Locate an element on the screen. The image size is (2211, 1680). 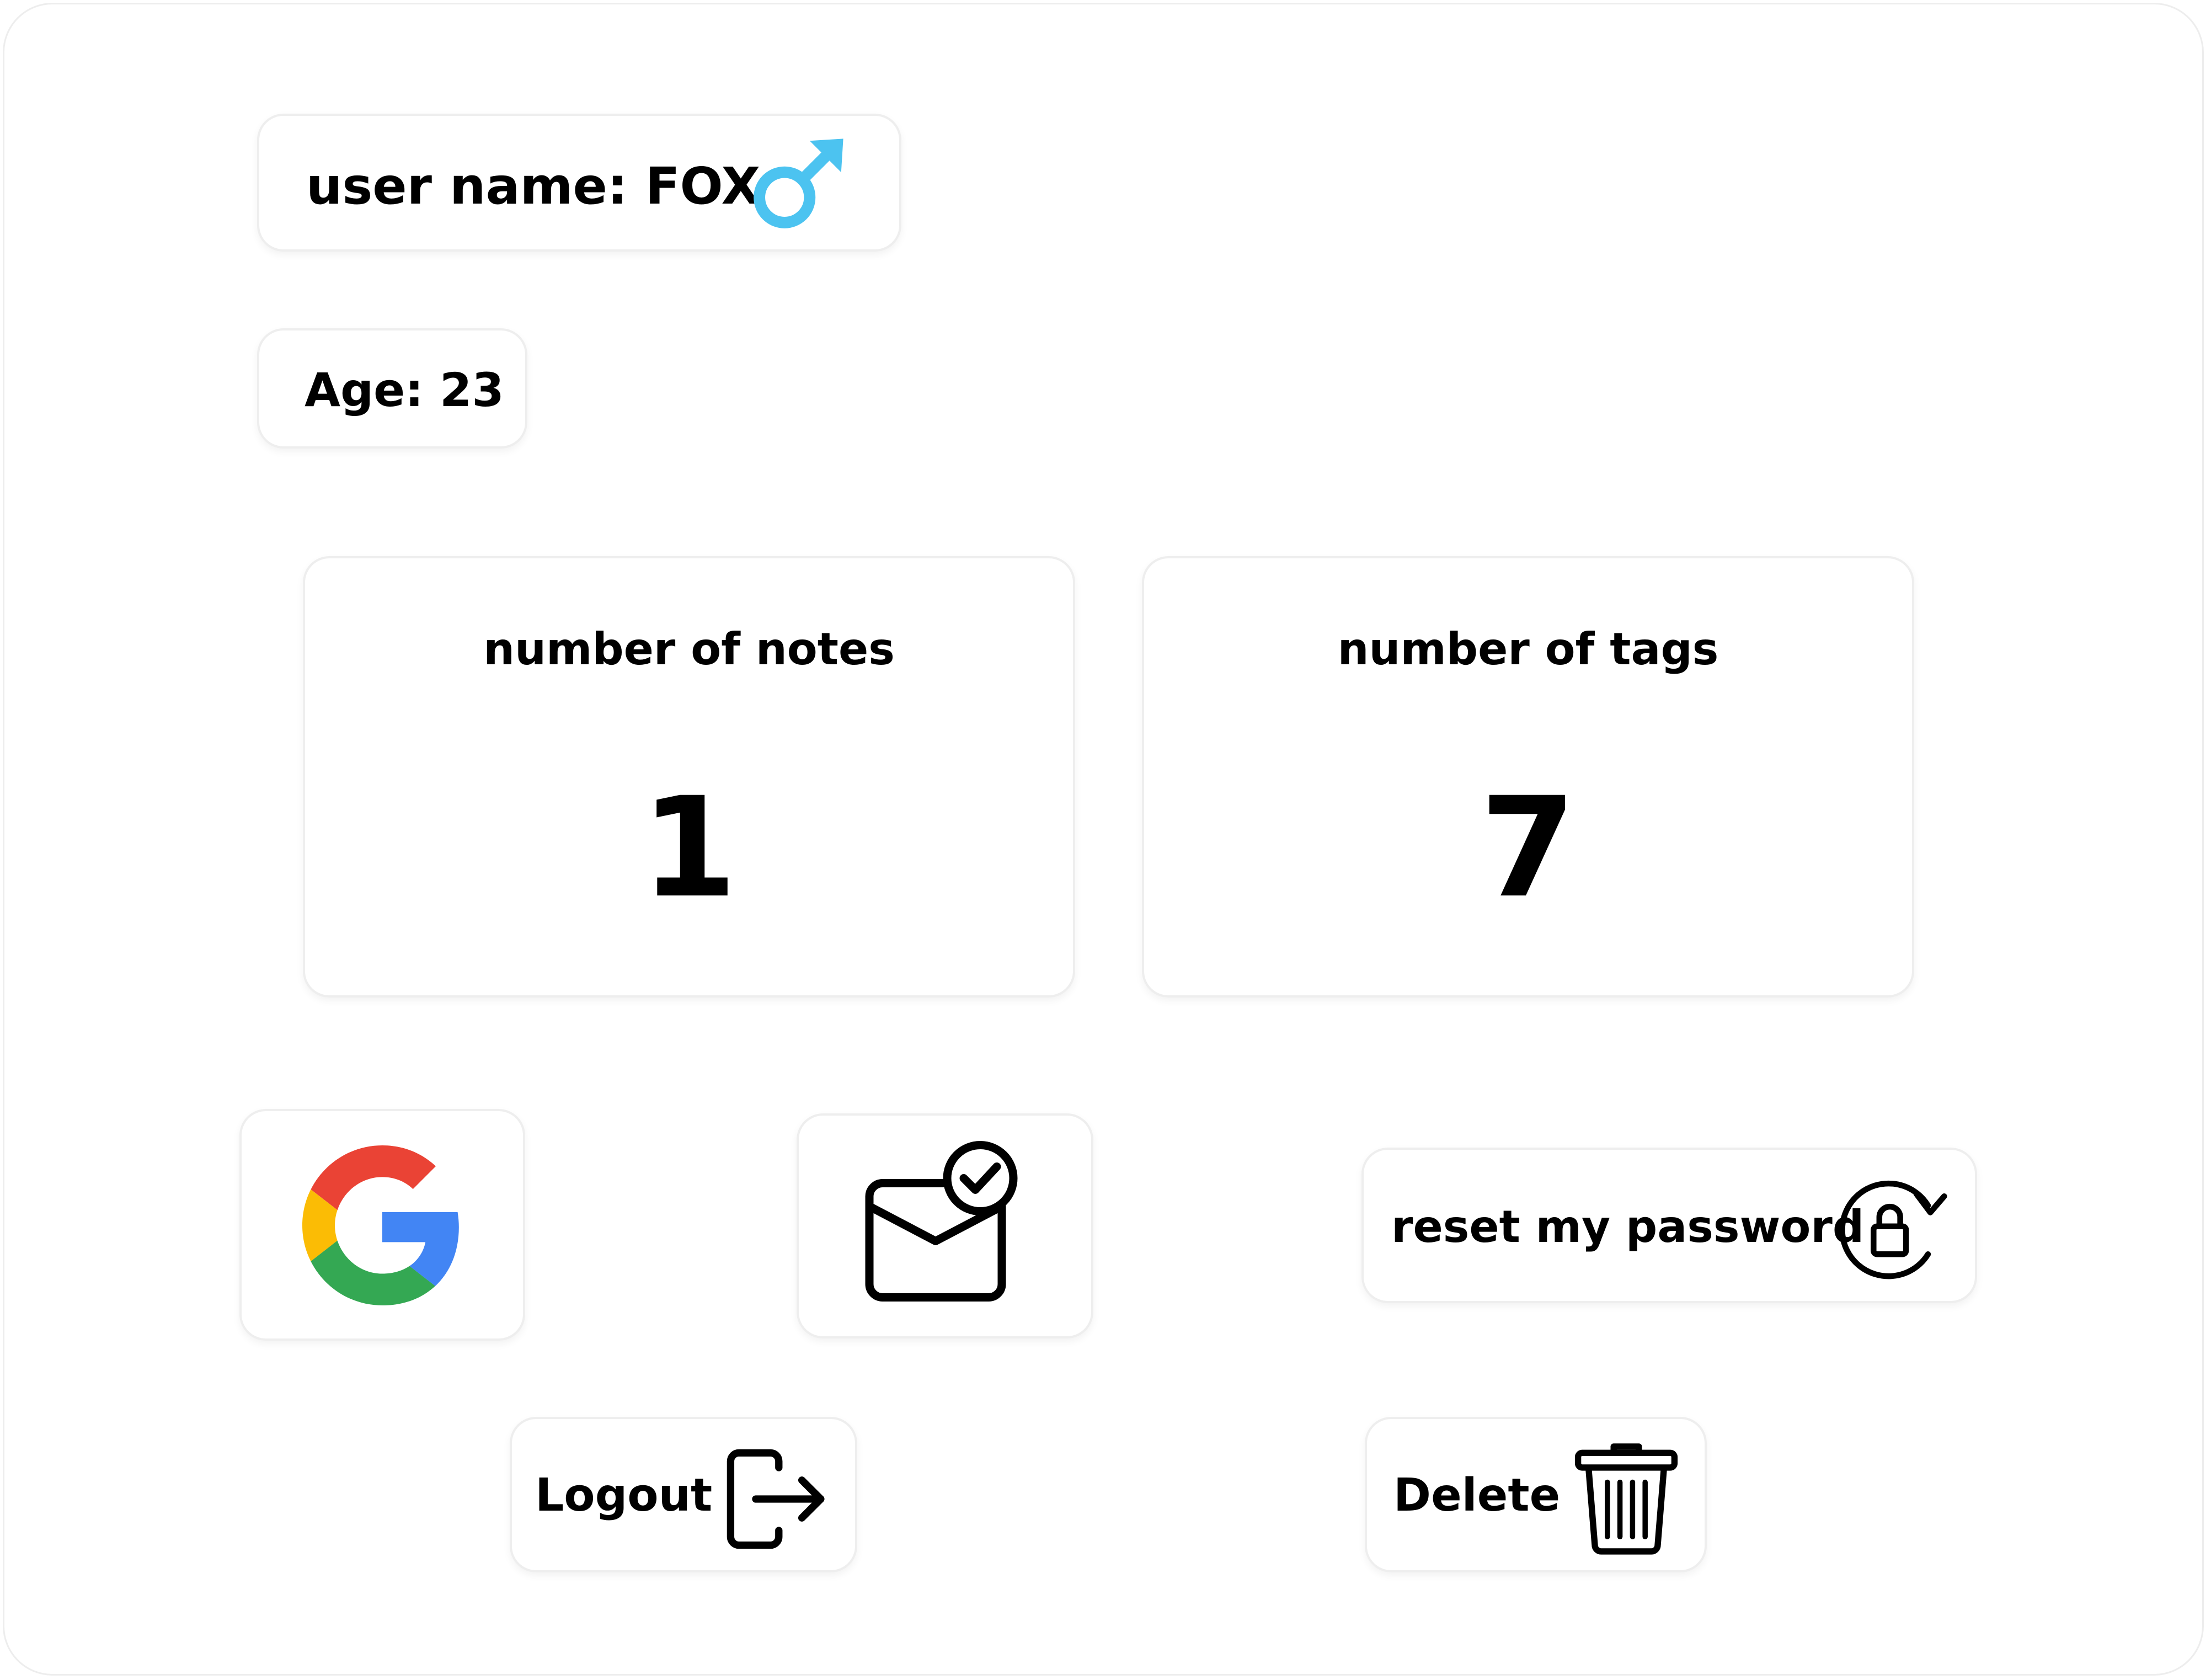
tags-card-title: number of tags is located at coordinates (1528, 649).